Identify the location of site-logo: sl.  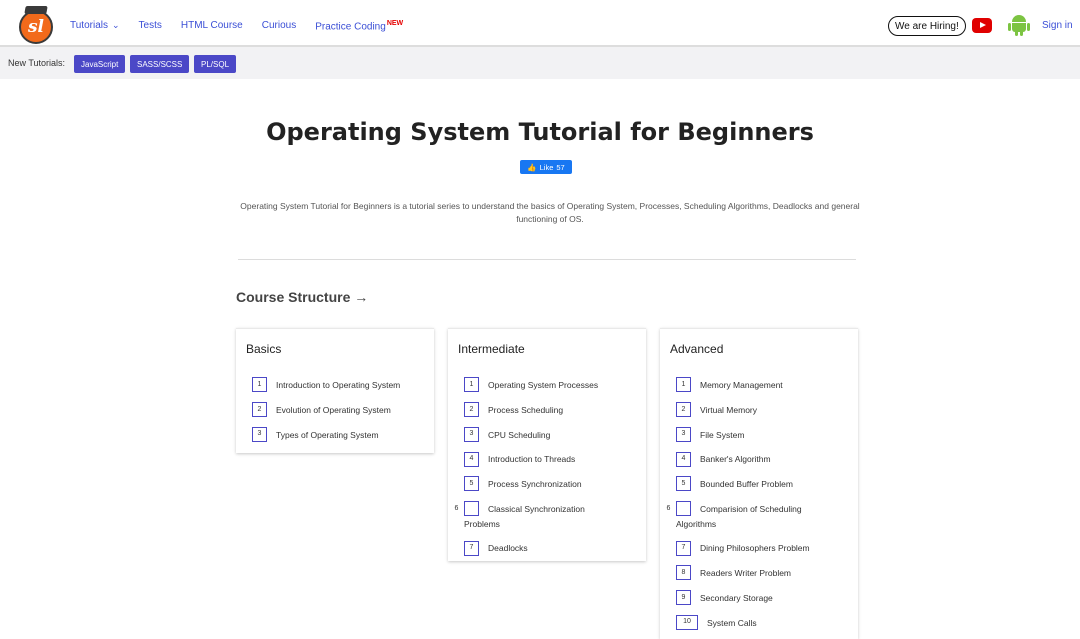
(36, 25).